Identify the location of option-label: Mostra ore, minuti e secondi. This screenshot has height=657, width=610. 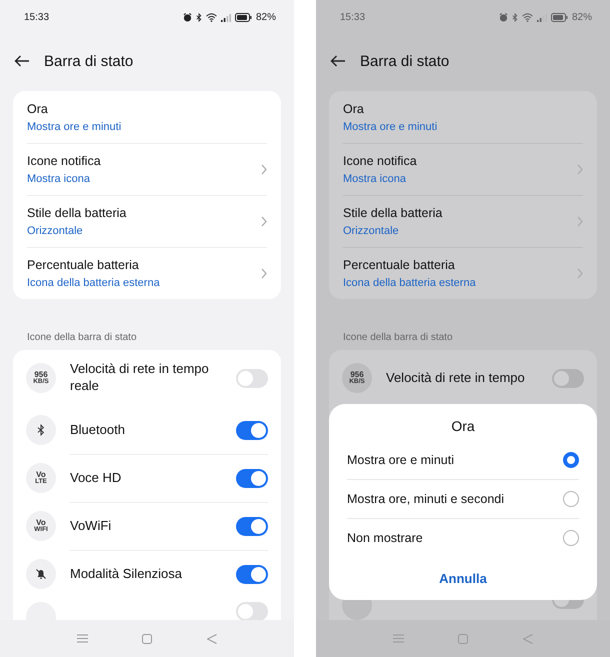
(425, 499).